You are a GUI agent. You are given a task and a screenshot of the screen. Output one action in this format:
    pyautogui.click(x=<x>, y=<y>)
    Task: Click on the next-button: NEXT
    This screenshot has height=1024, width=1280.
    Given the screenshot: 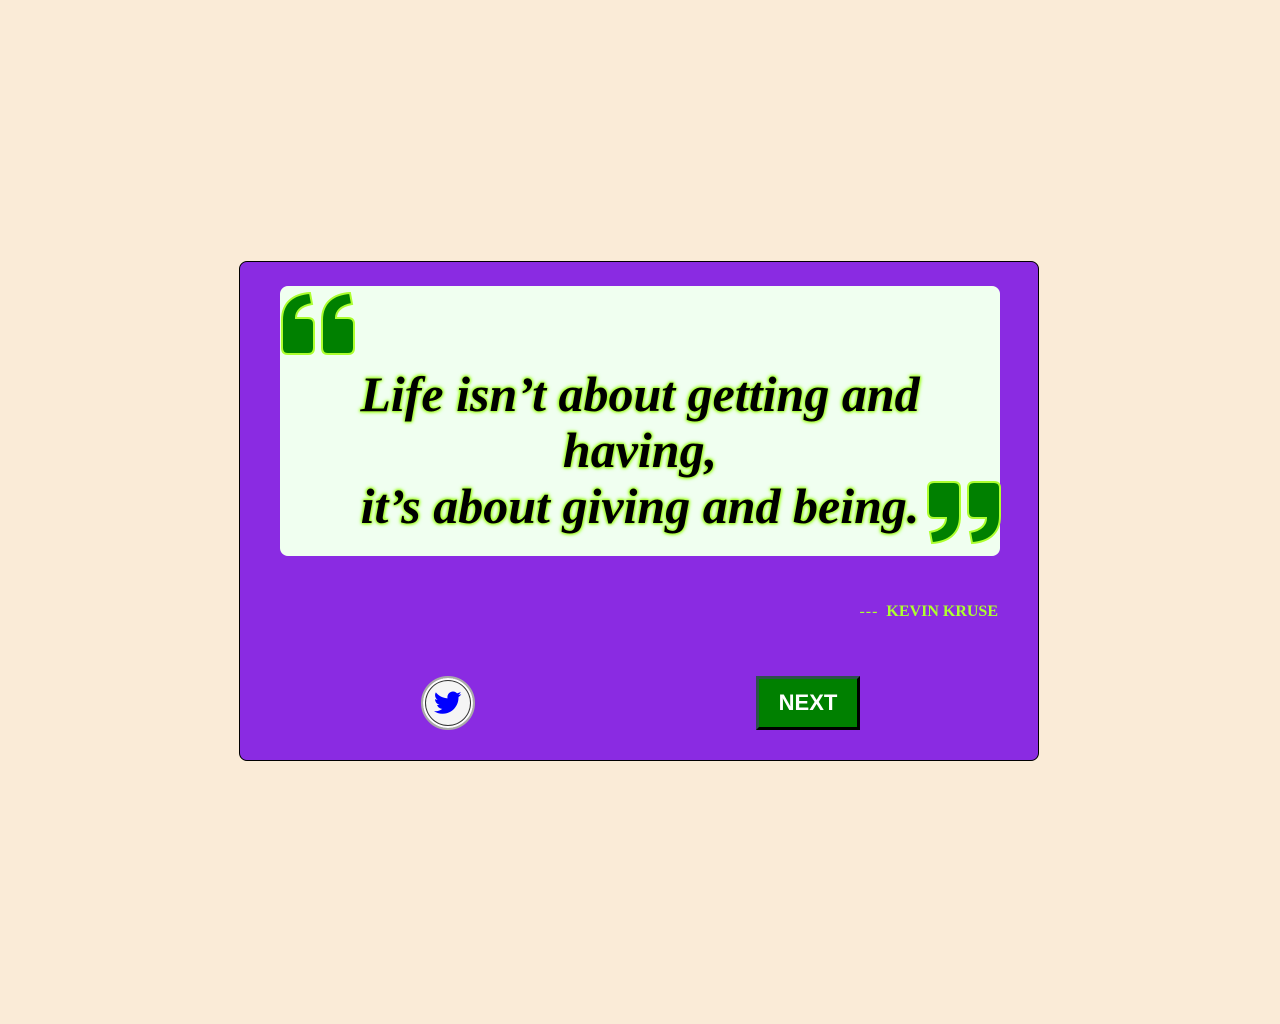 What is the action you would take?
    pyautogui.click(x=808, y=703)
    